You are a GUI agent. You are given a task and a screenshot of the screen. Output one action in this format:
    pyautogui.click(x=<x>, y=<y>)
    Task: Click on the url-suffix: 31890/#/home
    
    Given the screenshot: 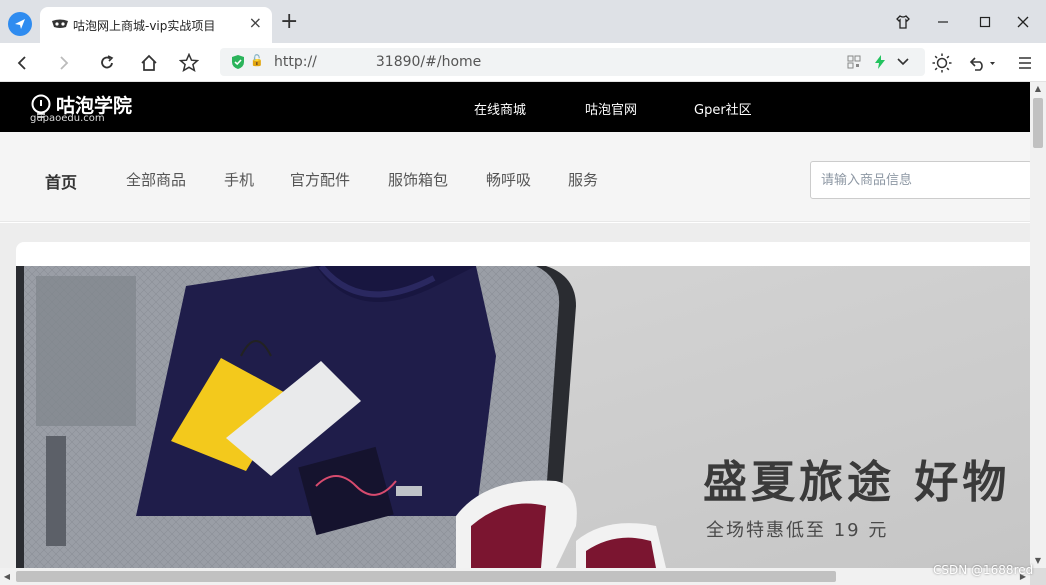 What is the action you would take?
    pyautogui.click(x=428, y=62)
    